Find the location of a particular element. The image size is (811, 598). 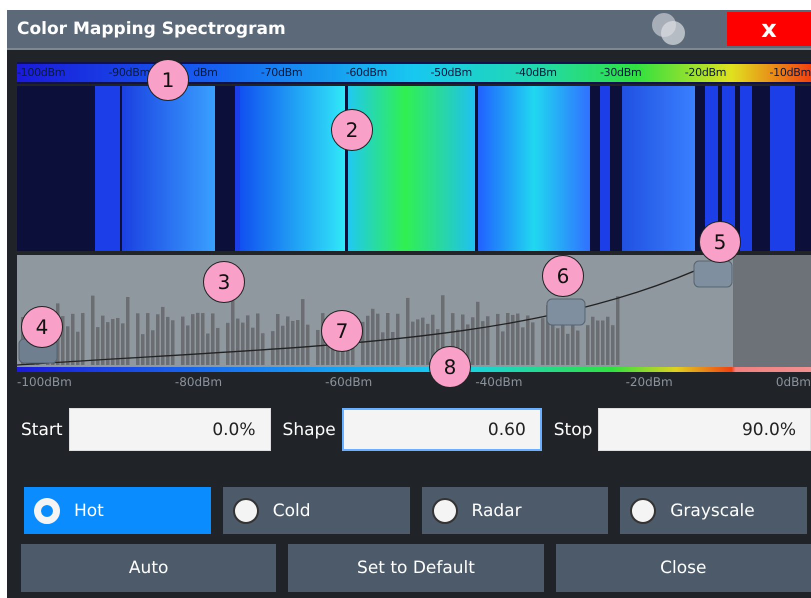

window-title: Color Mapping Spectrogram is located at coordinates (152, 29).